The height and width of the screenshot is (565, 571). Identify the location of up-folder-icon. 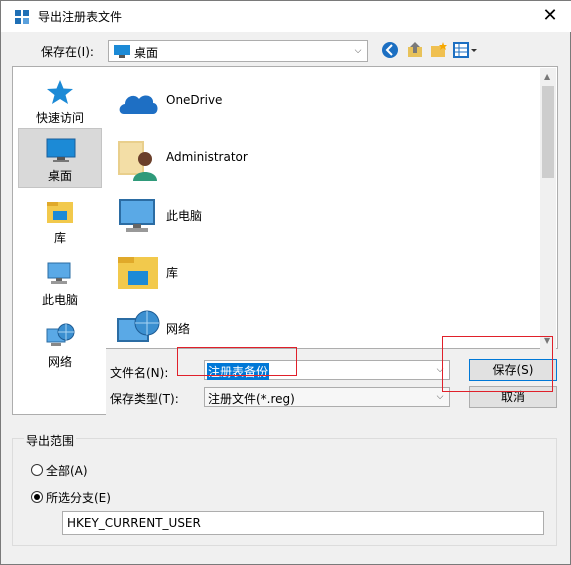
(416, 51).